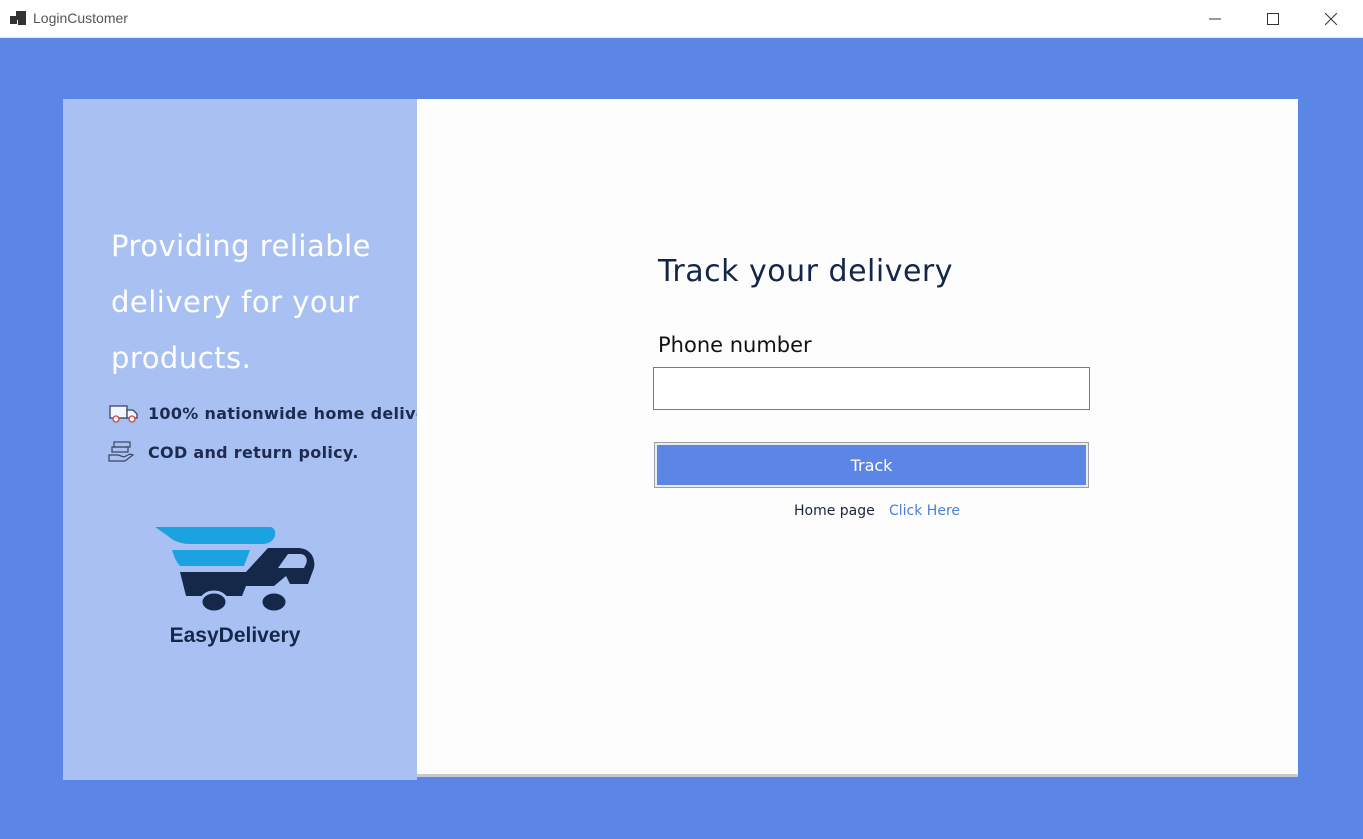  I want to click on minimize-icon, so click(1215, 19).